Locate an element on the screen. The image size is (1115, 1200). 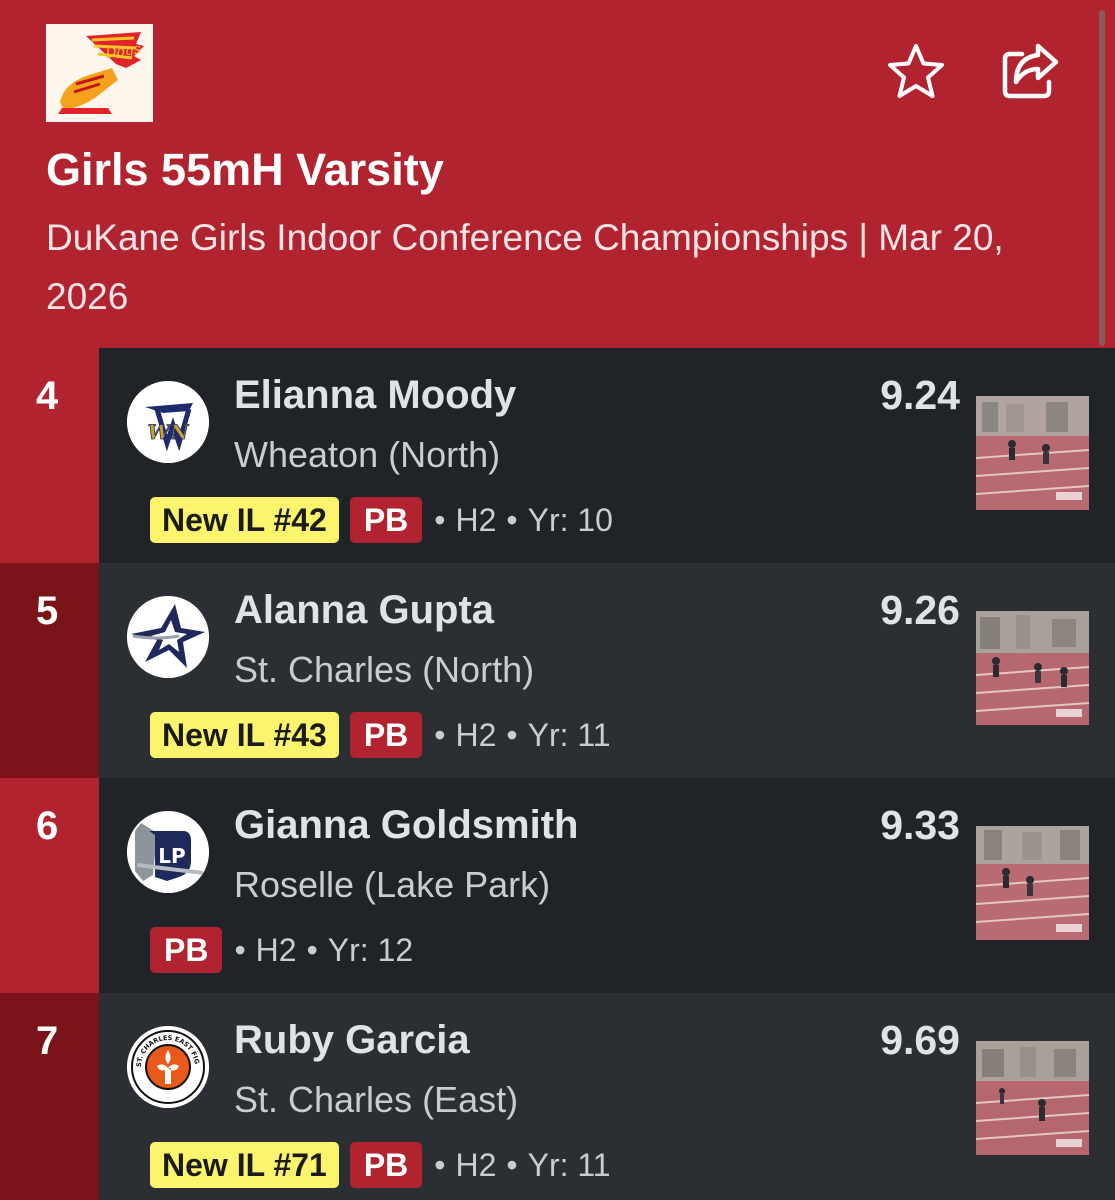
result-mark: 9.26 is located at coordinates (920, 610).